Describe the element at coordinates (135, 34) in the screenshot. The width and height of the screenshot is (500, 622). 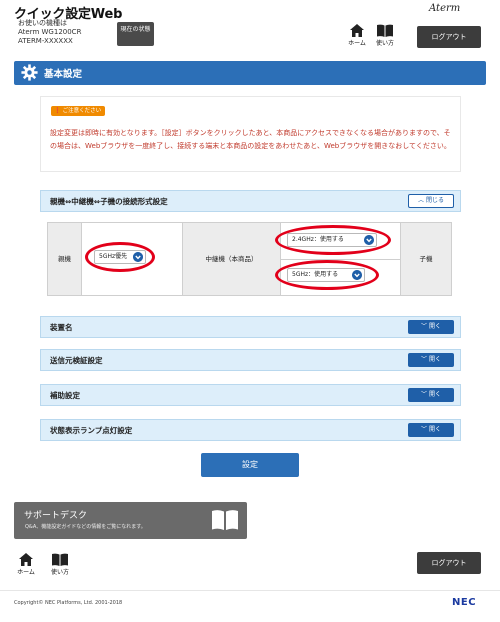
I see `current-status-button: 現在の状態` at that location.